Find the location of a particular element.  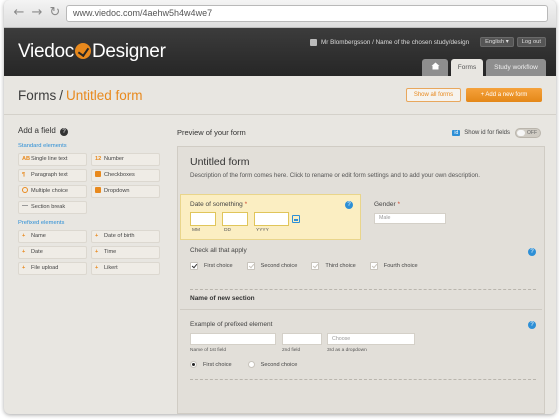

gender-select: Male is located at coordinates (410, 218).